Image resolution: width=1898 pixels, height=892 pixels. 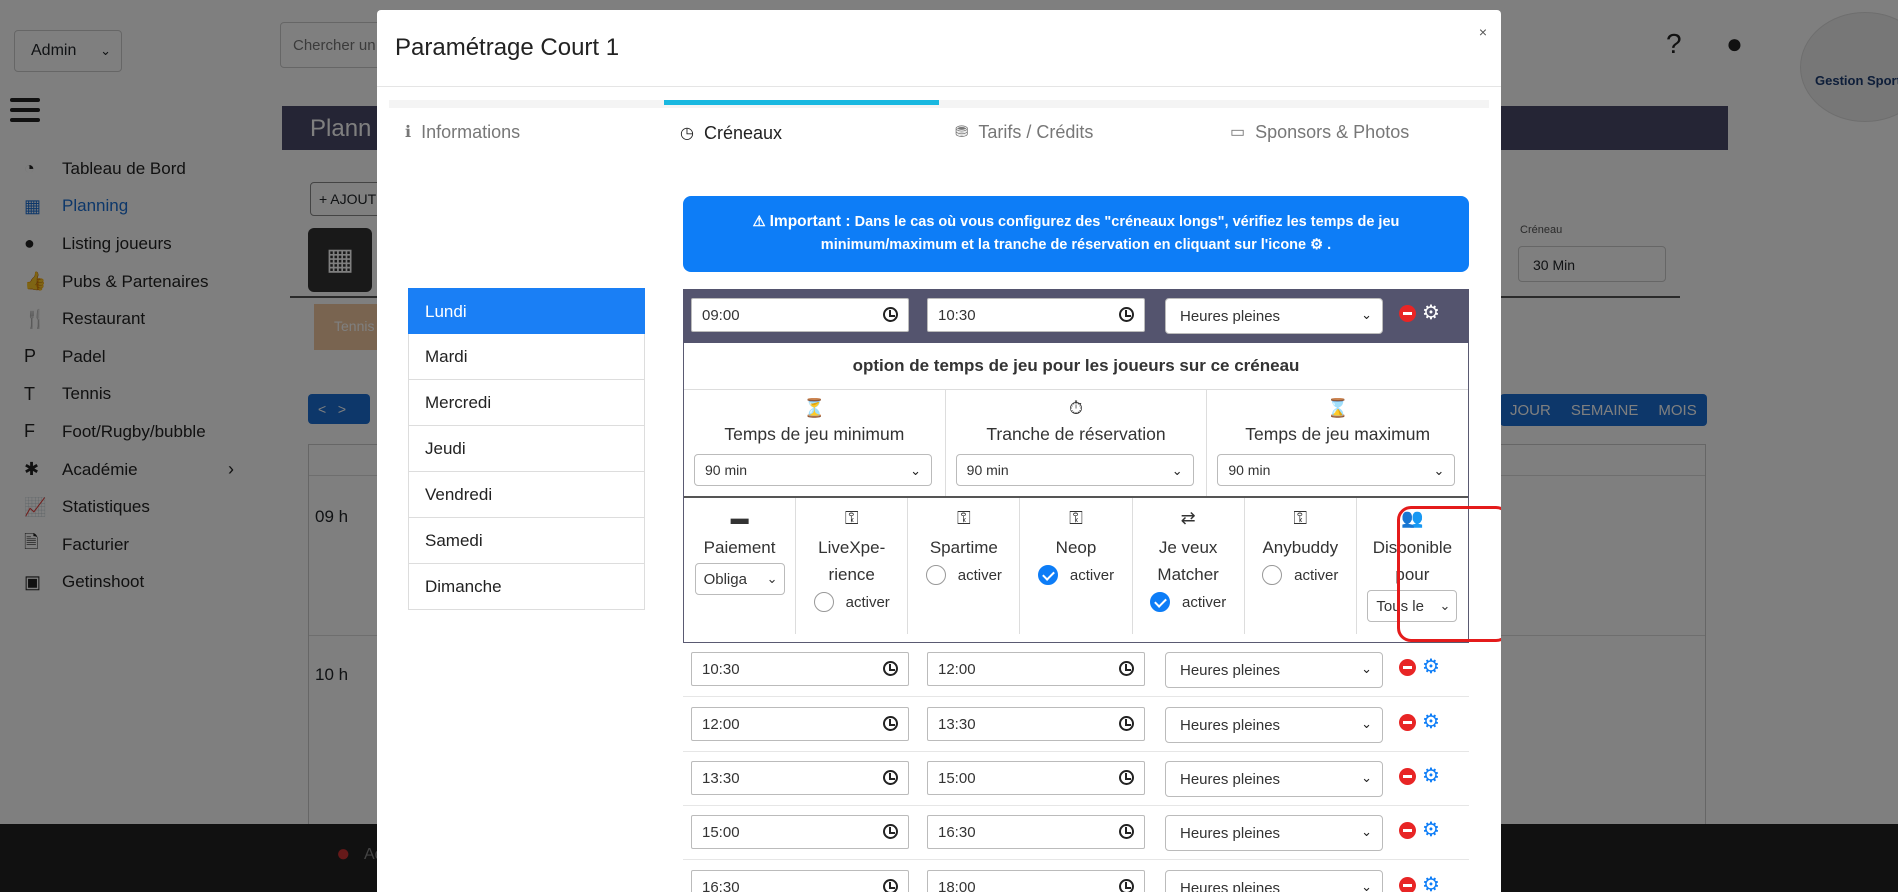 What do you see at coordinates (957, 724) in the screenshot?
I see `end-time-value: 13:30` at bounding box center [957, 724].